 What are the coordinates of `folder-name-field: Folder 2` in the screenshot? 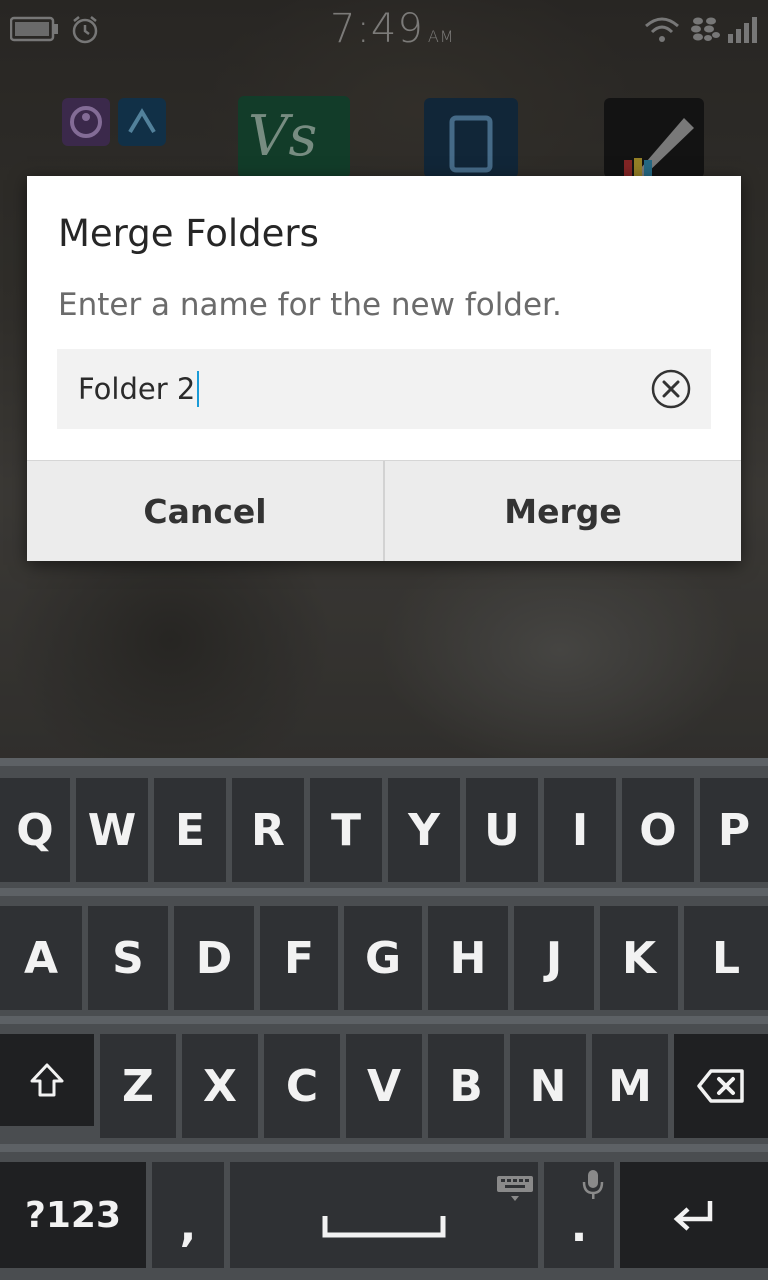 It's located at (384, 389).